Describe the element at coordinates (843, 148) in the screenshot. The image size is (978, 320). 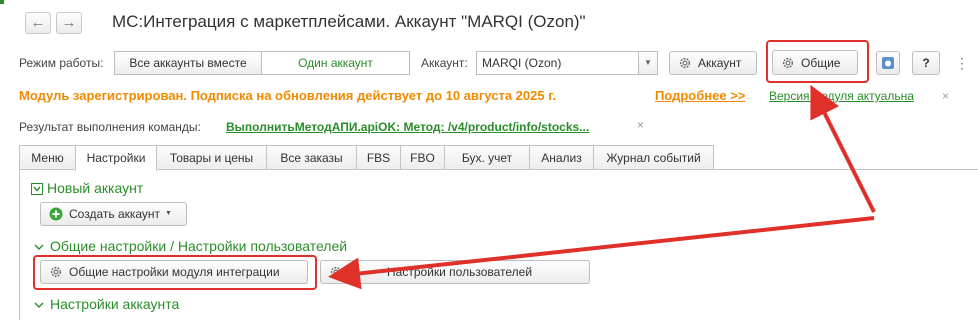
I see `arrow-to-general-button` at that location.